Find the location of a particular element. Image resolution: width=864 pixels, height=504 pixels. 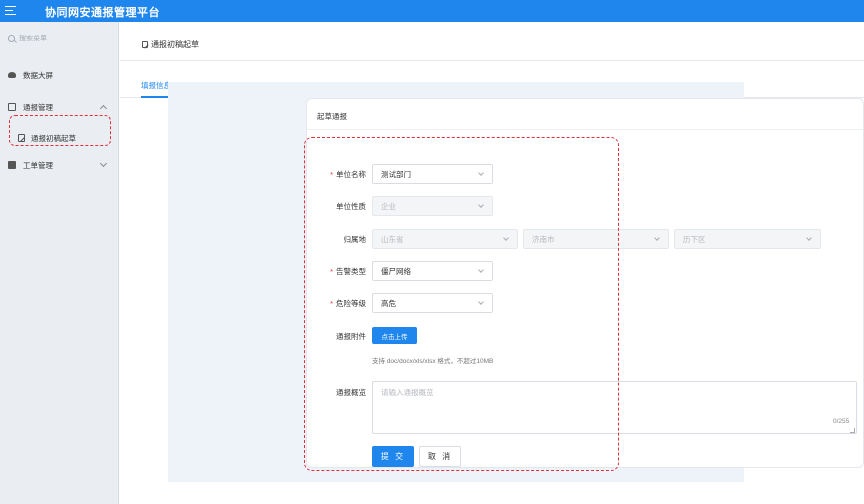

ticket-icon is located at coordinates (12, 165).